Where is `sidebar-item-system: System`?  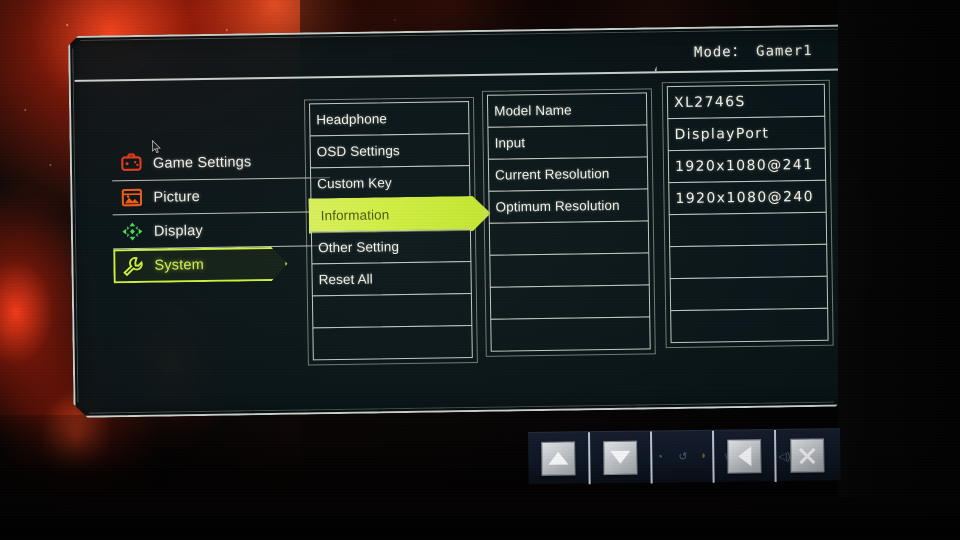
sidebar-item-system: System is located at coordinates (200, 265).